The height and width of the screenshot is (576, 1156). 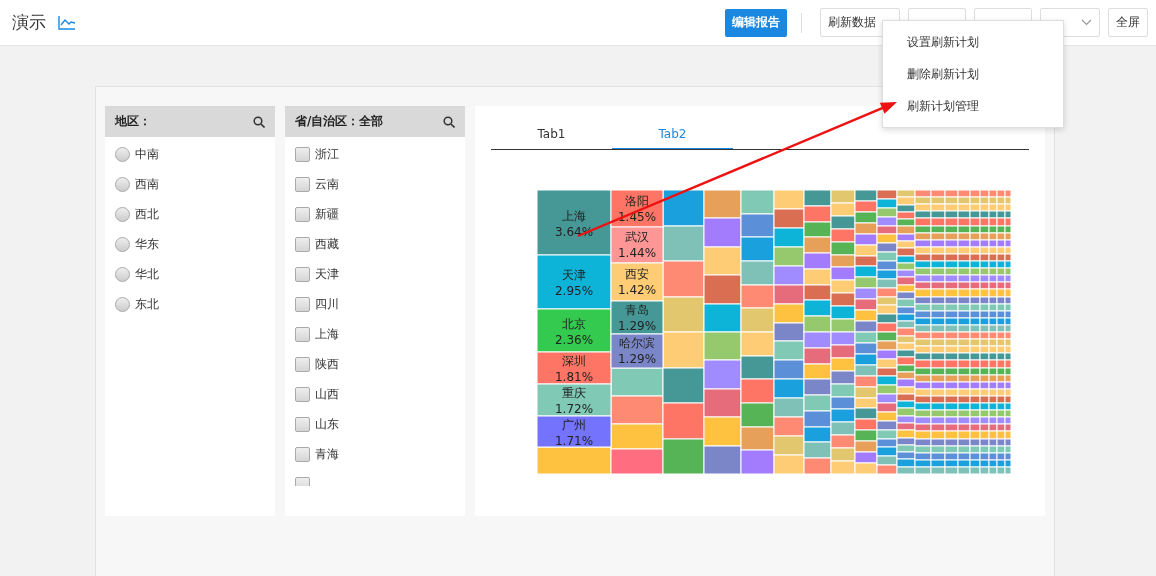 I want to click on option-label: 四川, so click(x=327, y=304).